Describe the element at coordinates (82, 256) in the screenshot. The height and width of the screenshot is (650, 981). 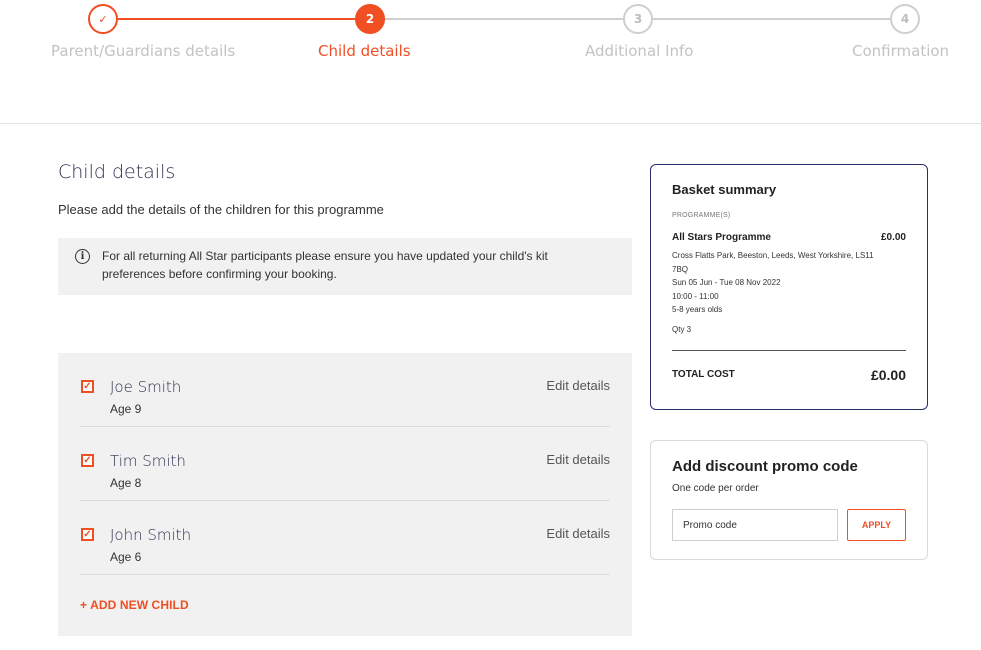
I see `info-icon: i` at that location.